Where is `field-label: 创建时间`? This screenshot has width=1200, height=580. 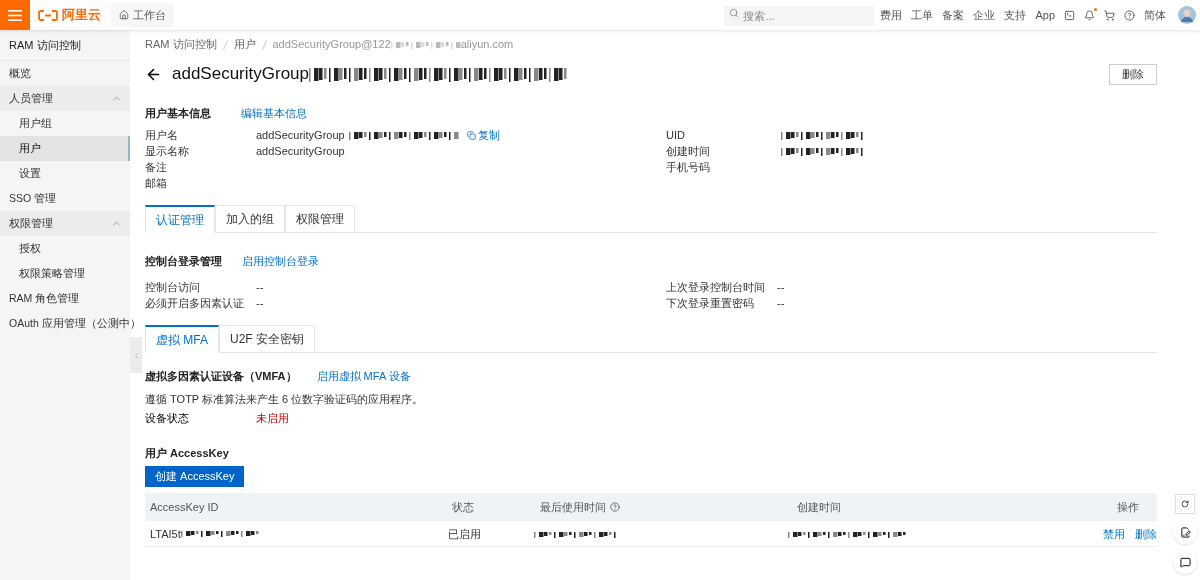
field-label: 创建时间 is located at coordinates (688, 151).